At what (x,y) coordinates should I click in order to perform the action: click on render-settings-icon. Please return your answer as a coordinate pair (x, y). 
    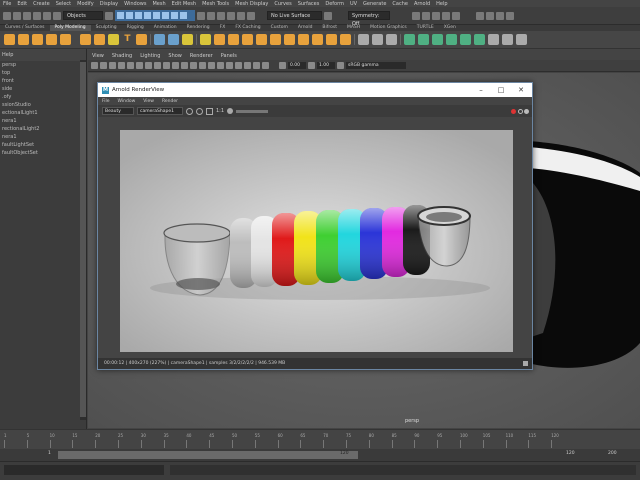
    Looking at the image, I should click on (436, 15).